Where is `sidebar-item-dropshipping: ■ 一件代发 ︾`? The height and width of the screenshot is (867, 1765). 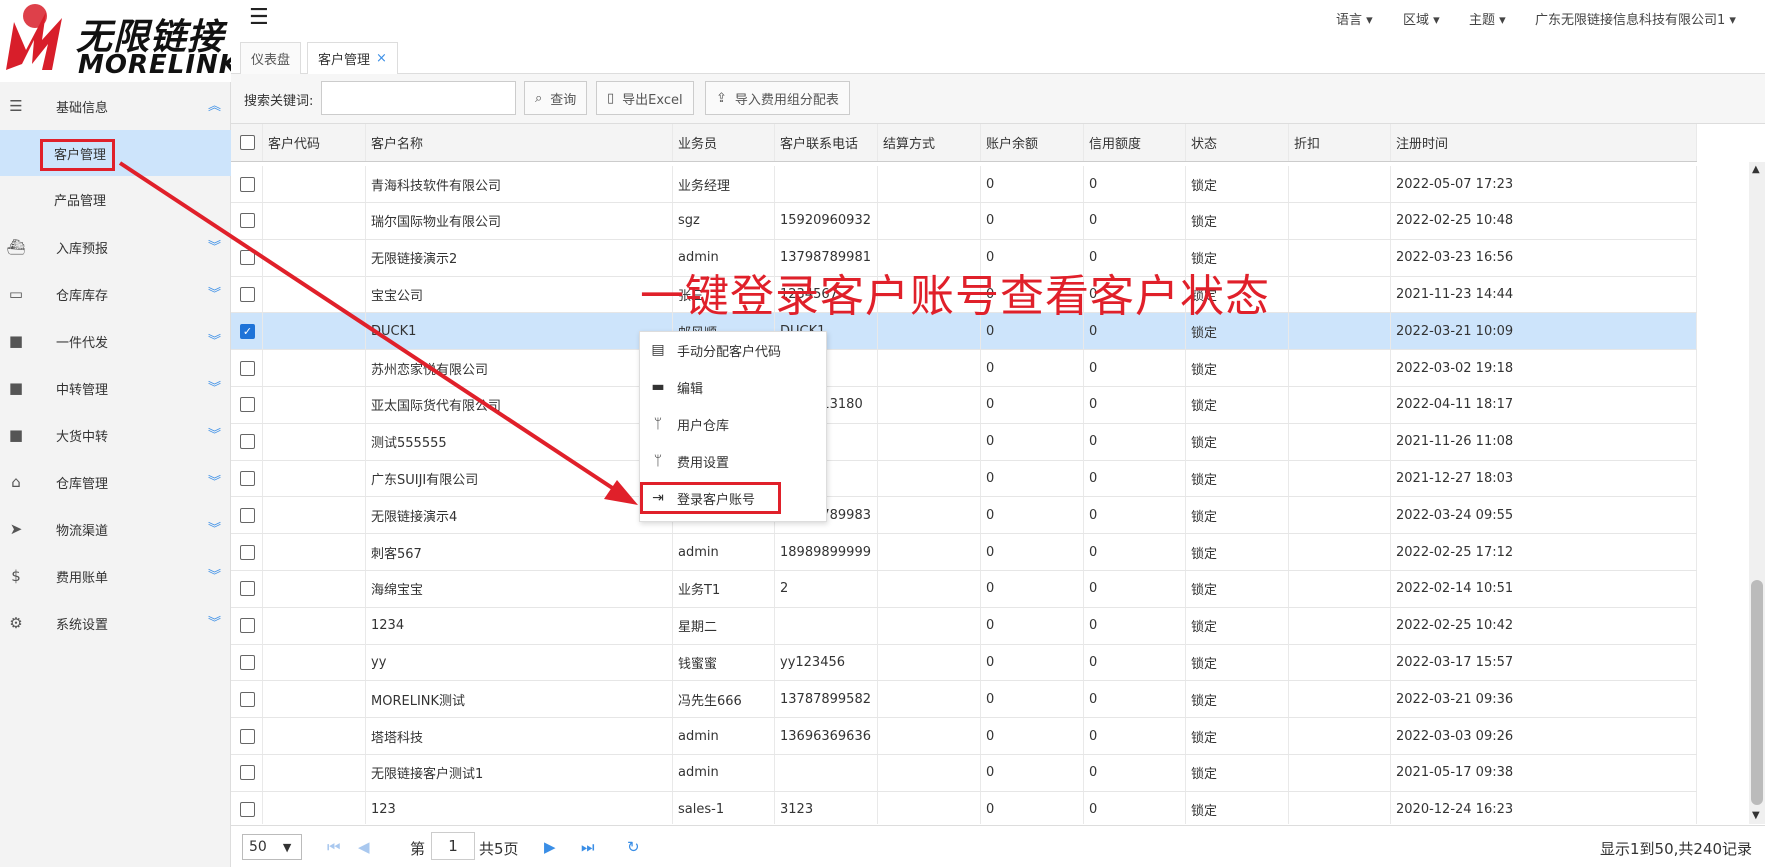
sidebar-item-dropshipping: ■ 一件代发 ︾ is located at coordinates (115, 341).